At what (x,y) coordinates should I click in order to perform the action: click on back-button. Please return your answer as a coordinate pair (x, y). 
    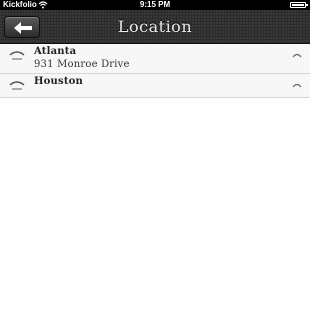
    Looking at the image, I should click on (22, 27).